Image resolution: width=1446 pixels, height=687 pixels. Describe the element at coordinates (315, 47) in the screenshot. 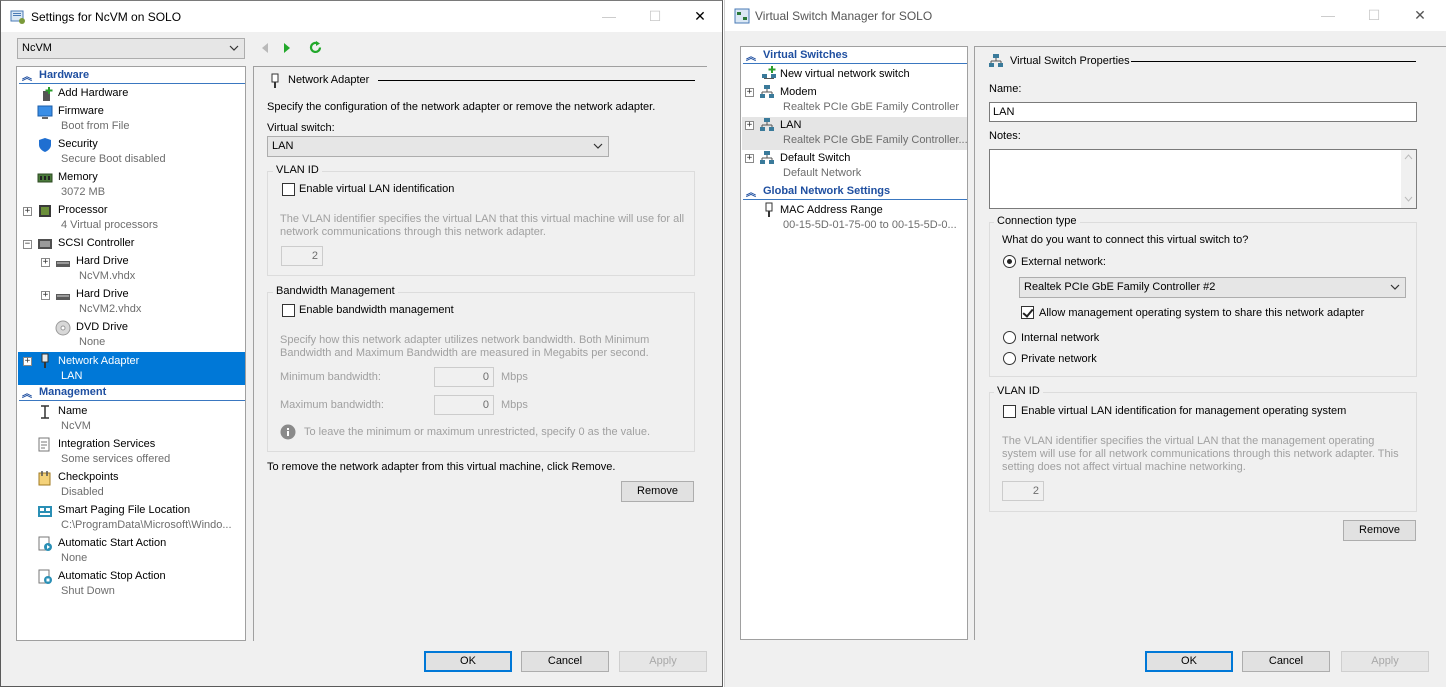

I see `refresh-icon` at that location.